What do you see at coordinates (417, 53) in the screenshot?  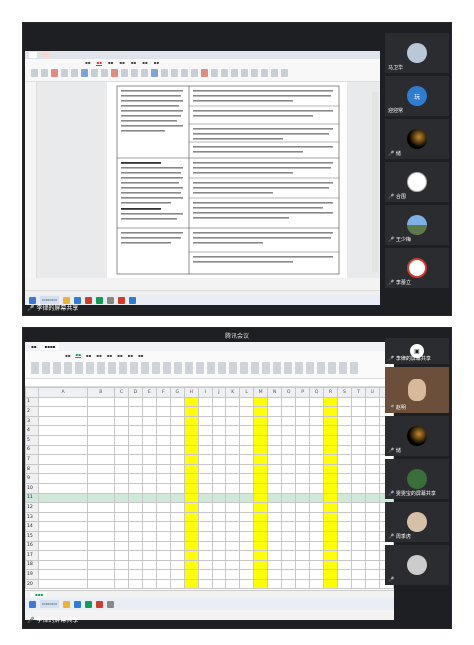 I see `participant-tile: 马卫华` at bounding box center [417, 53].